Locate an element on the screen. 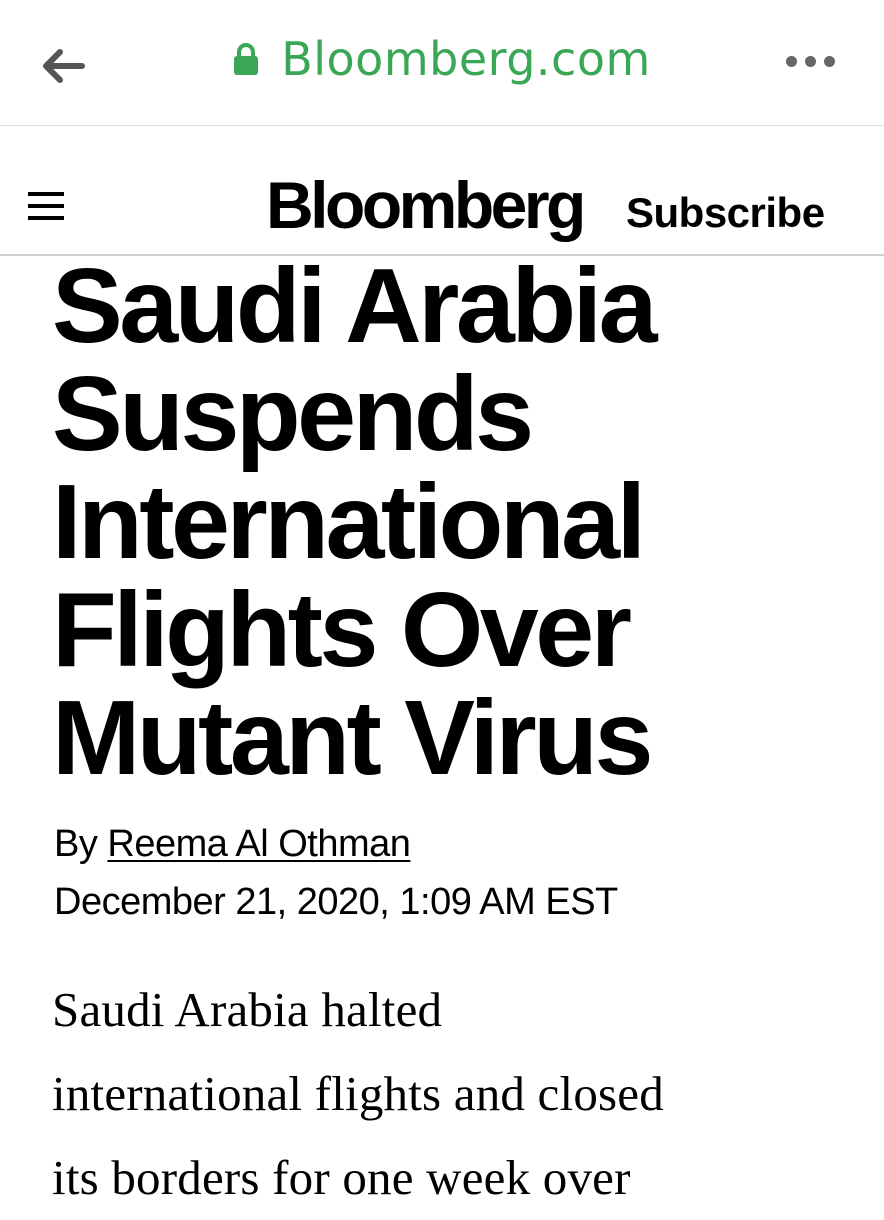 The width and height of the screenshot is (884, 1220). headline-line: Mutant Virus is located at coordinates (353, 738).